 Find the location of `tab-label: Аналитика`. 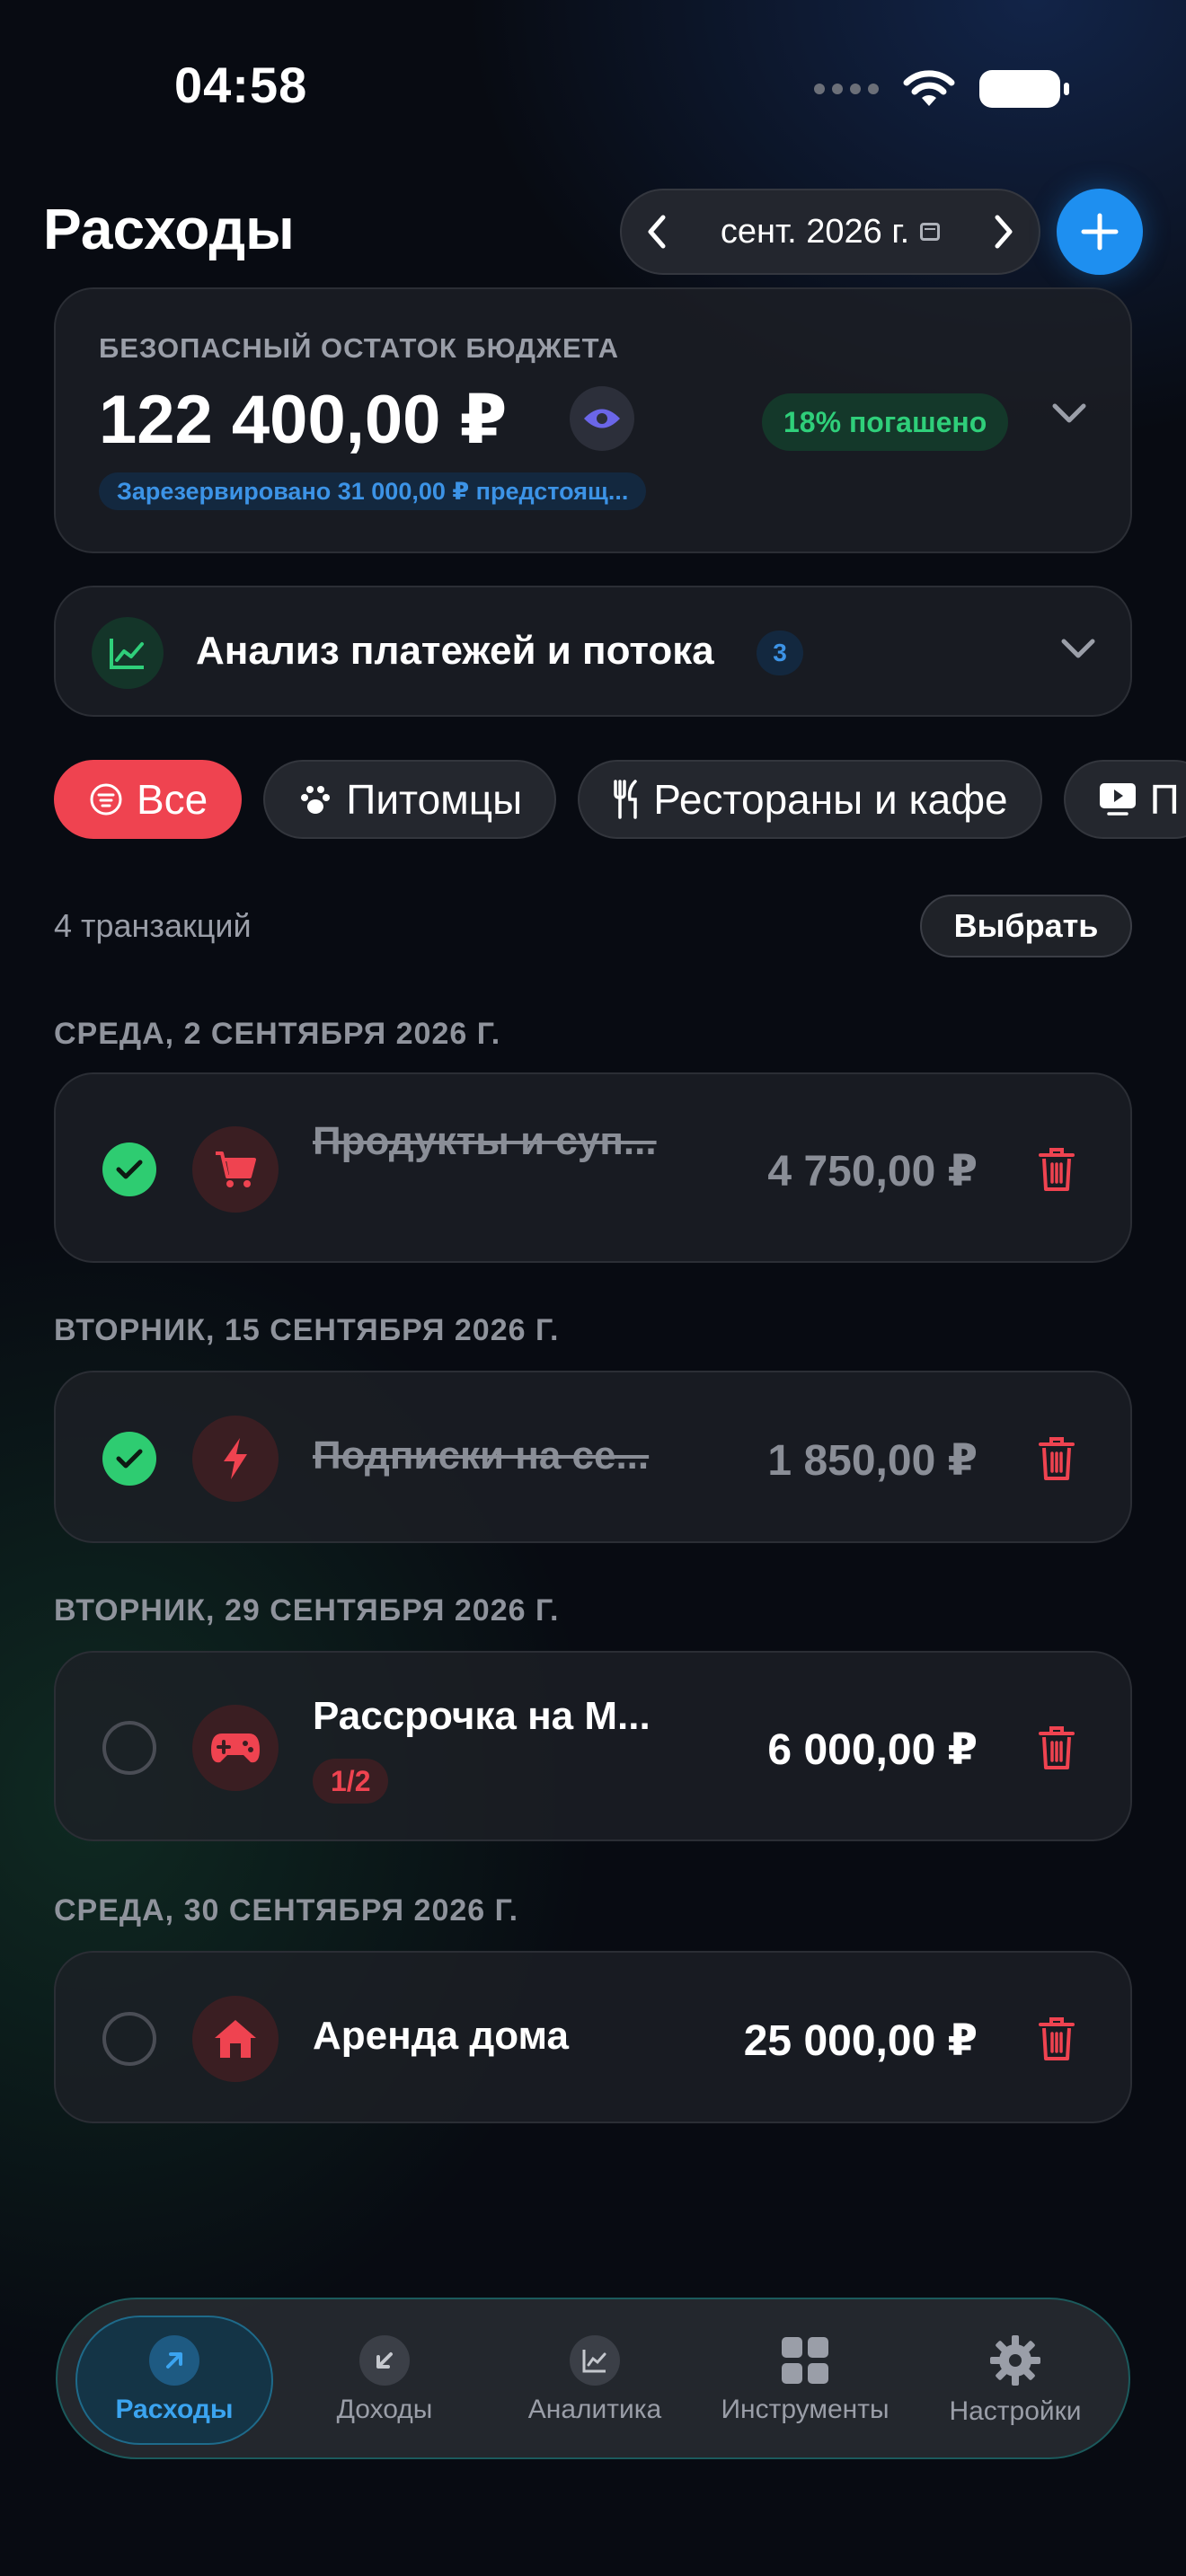

tab-label: Аналитика is located at coordinates (594, 2409).